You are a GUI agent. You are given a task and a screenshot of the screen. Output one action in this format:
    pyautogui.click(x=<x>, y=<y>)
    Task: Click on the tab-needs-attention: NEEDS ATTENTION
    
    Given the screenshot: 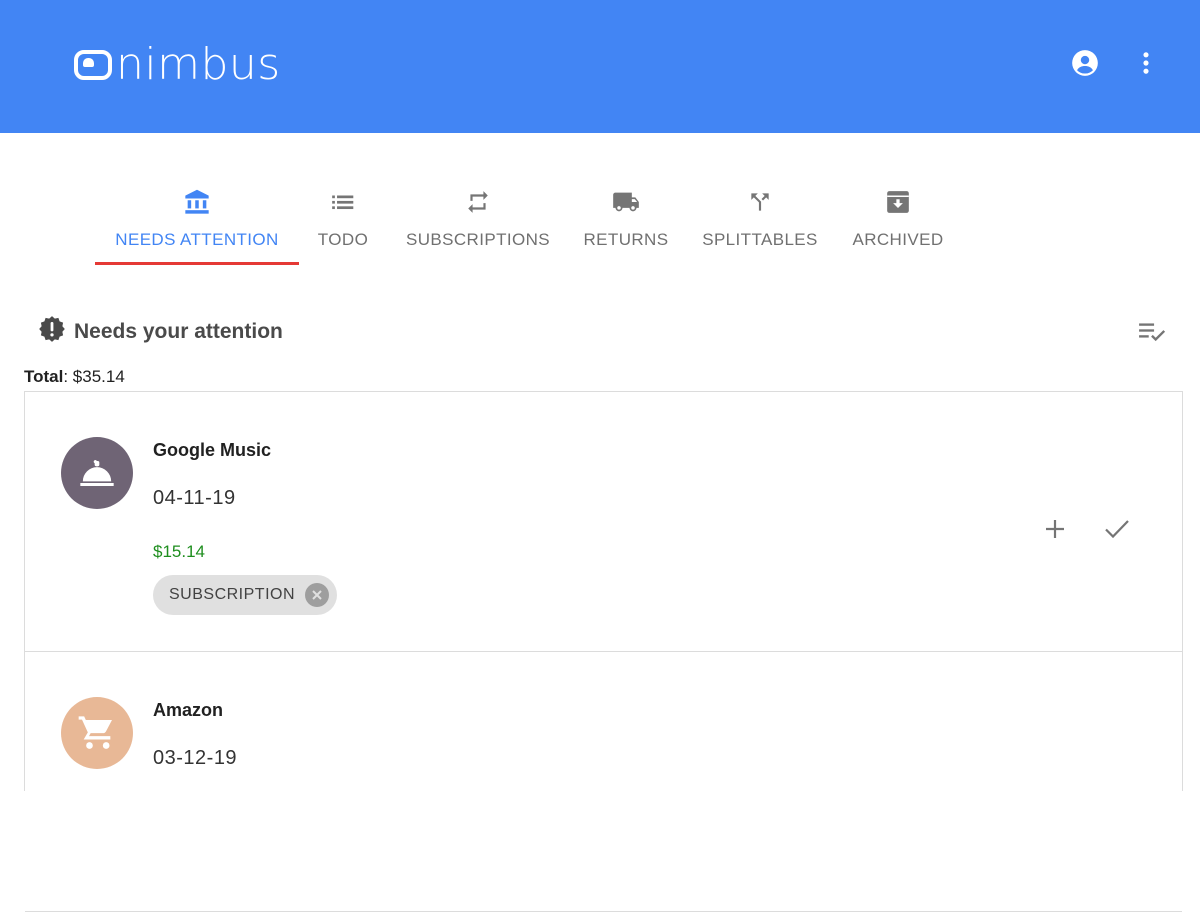 What is the action you would take?
    pyautogui.click(x=197, y=223)
    